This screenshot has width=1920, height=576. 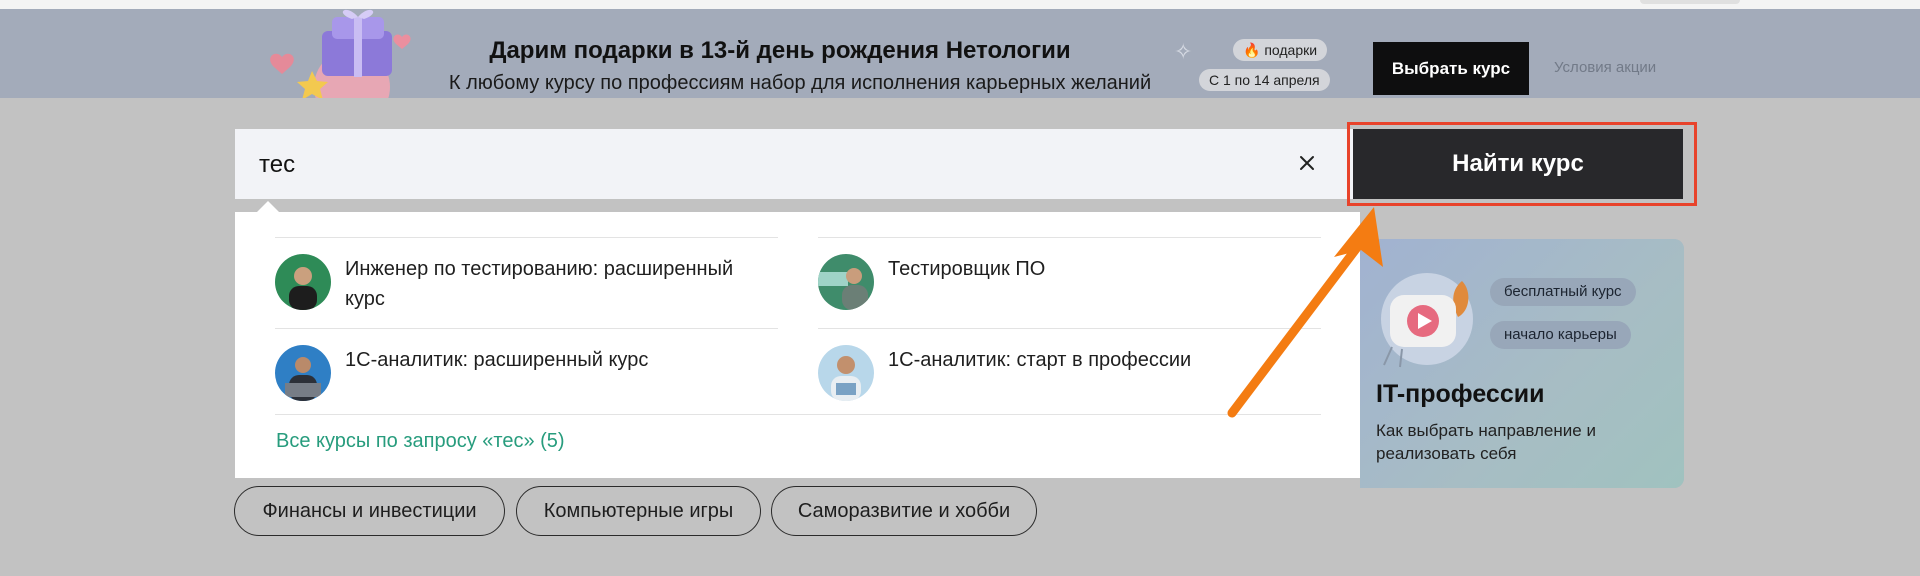 I want to click on top-pill, so click(x=1690, y=2).